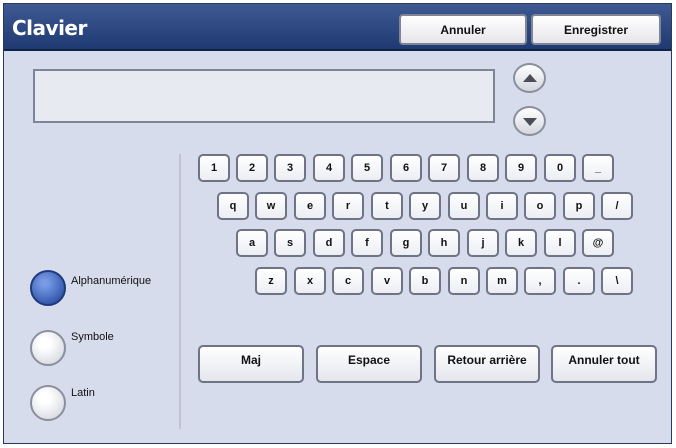 This screenshot has height=448, width=676. Describe the element at coordinates (214, 168) in the screenshot. I see `key-1: 1` at that location.